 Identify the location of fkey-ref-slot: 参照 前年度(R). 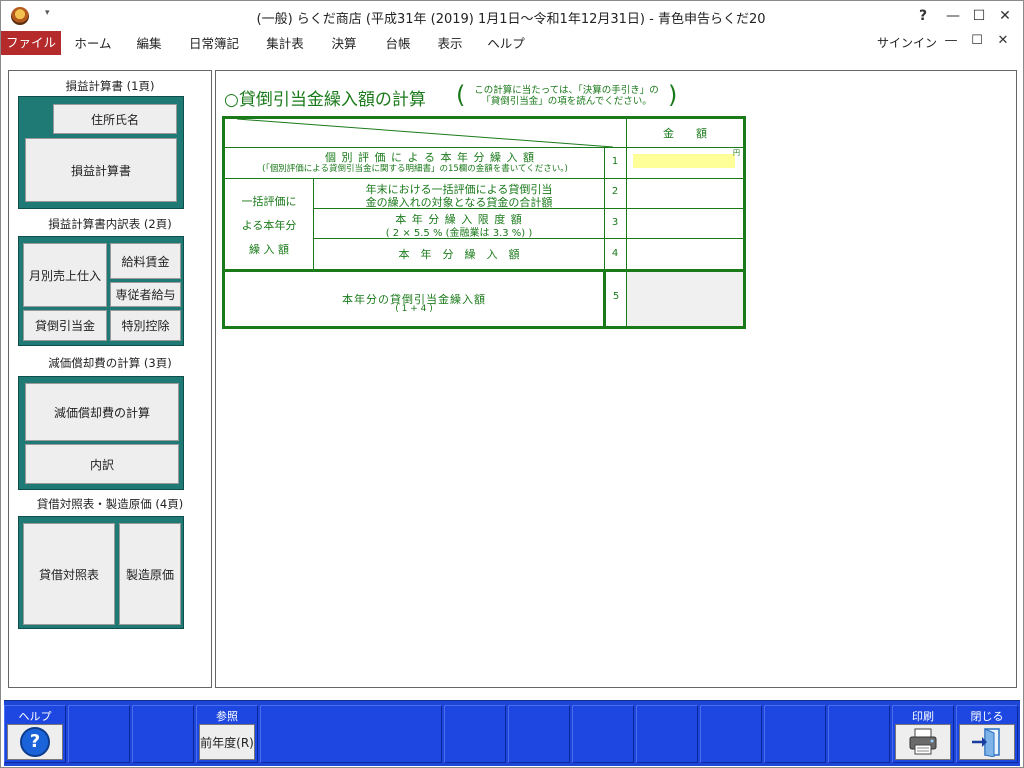
(227, 734).